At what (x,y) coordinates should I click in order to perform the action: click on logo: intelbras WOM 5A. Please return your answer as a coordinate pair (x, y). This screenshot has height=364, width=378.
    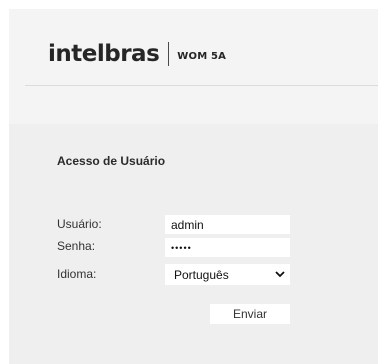
    Looking at the image, I should click on (137, 54).